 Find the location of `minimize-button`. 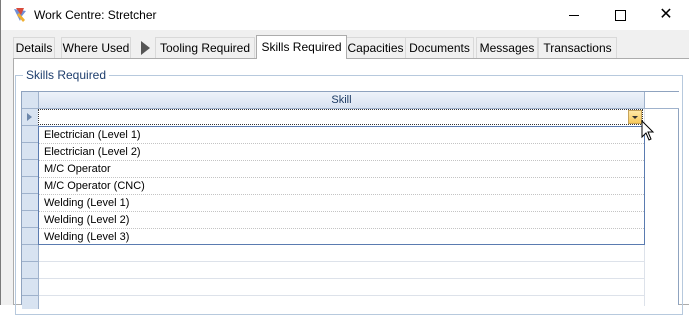

minimize-button is located at coordinates (574, 15).